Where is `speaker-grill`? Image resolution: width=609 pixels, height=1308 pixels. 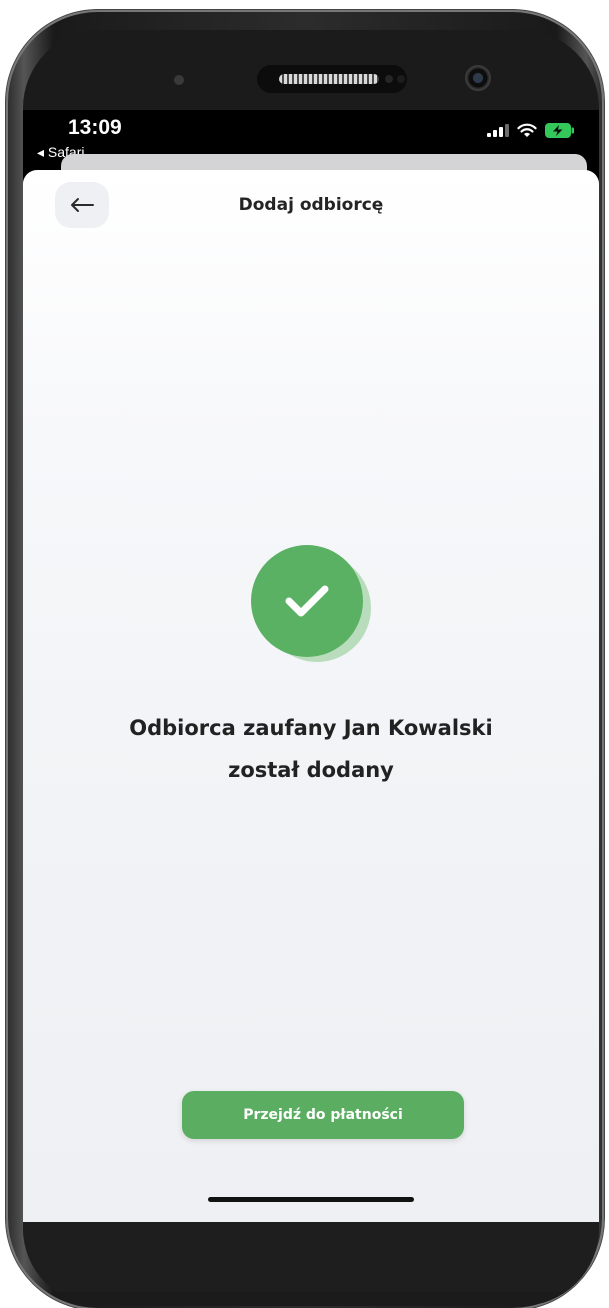
speaker-grill is located at coordinates (329, 79).